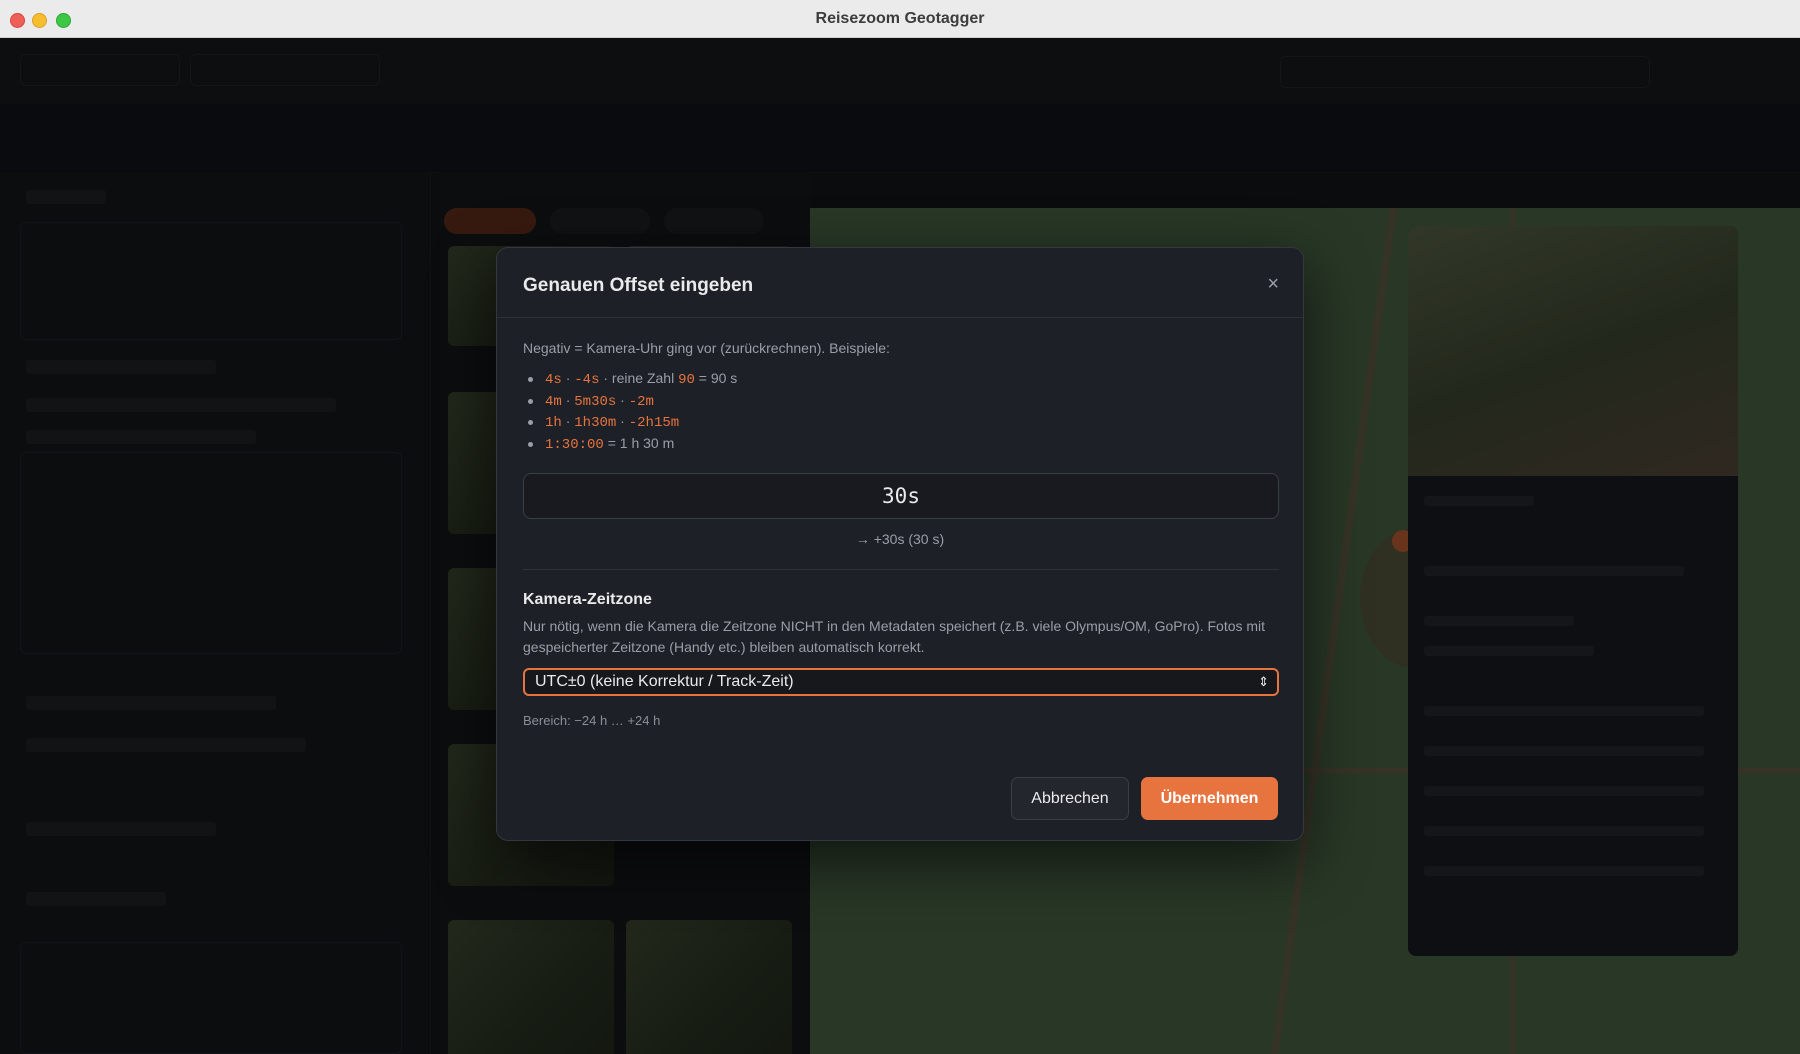 Image resolution: width=1800 pixels, height=1054 pixels. Describe the element at coordinates (901, 682) in the screenshot. I see `timezone-select: UTC±0 (keine Korrektur / Track-Zeit) ⇕` at that location.